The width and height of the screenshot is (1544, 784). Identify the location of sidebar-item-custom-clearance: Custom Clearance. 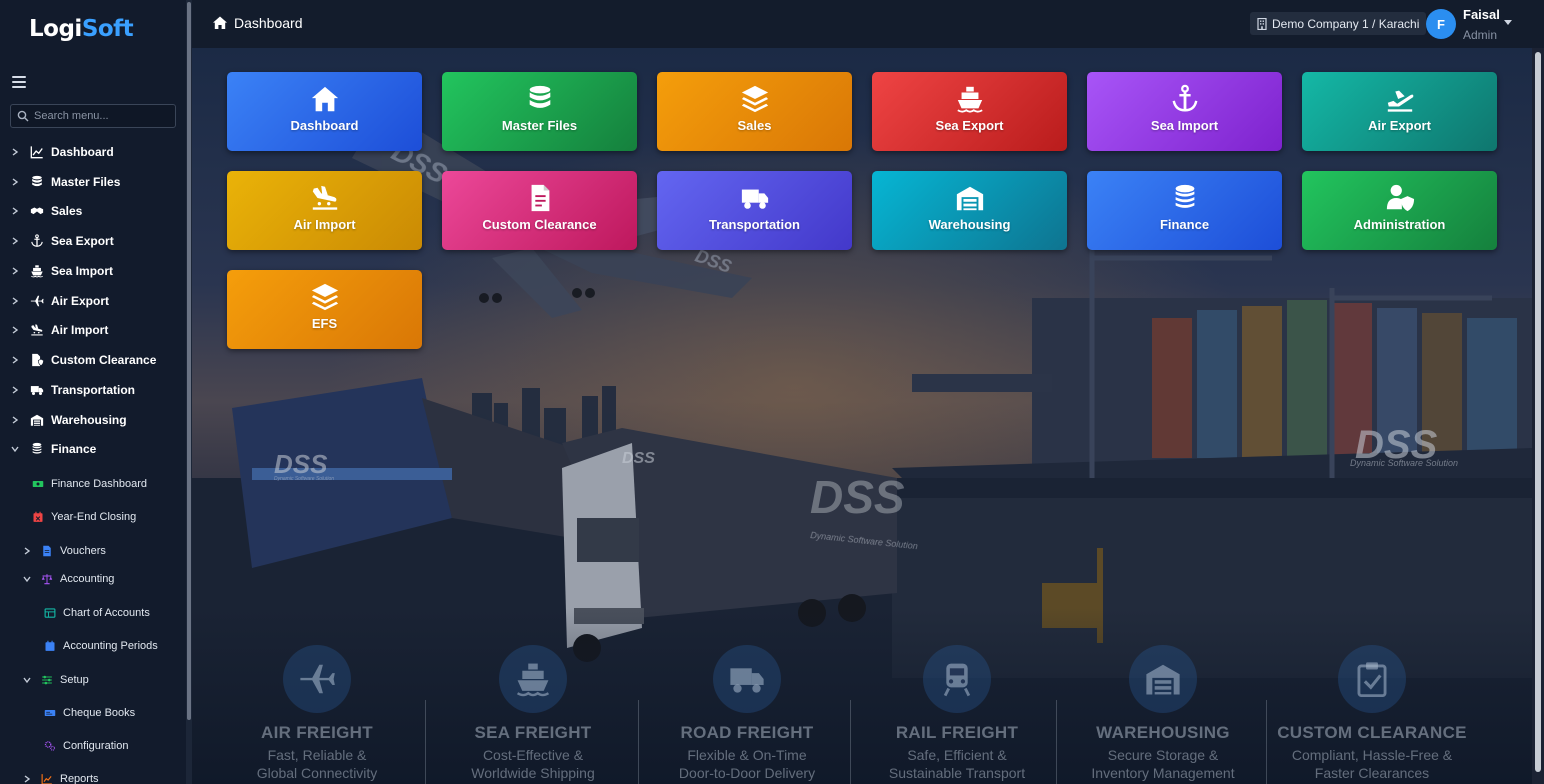
(93, 360).